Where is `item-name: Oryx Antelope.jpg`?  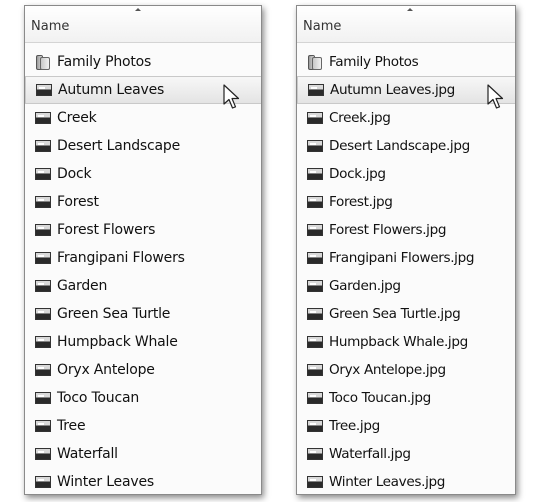 item-name: Oryx Antelope.jpg is located at coordinates (387, 370).